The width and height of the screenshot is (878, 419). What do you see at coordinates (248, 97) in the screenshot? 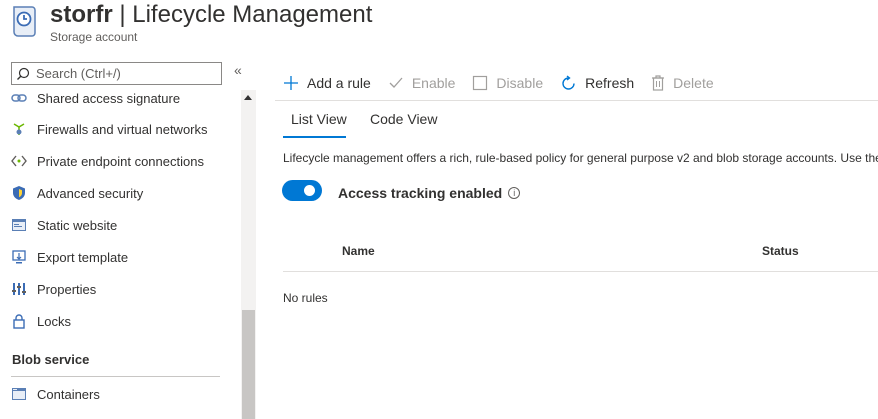
I see `scroll-up-arrow-icon` at bounding box center [248, 97].